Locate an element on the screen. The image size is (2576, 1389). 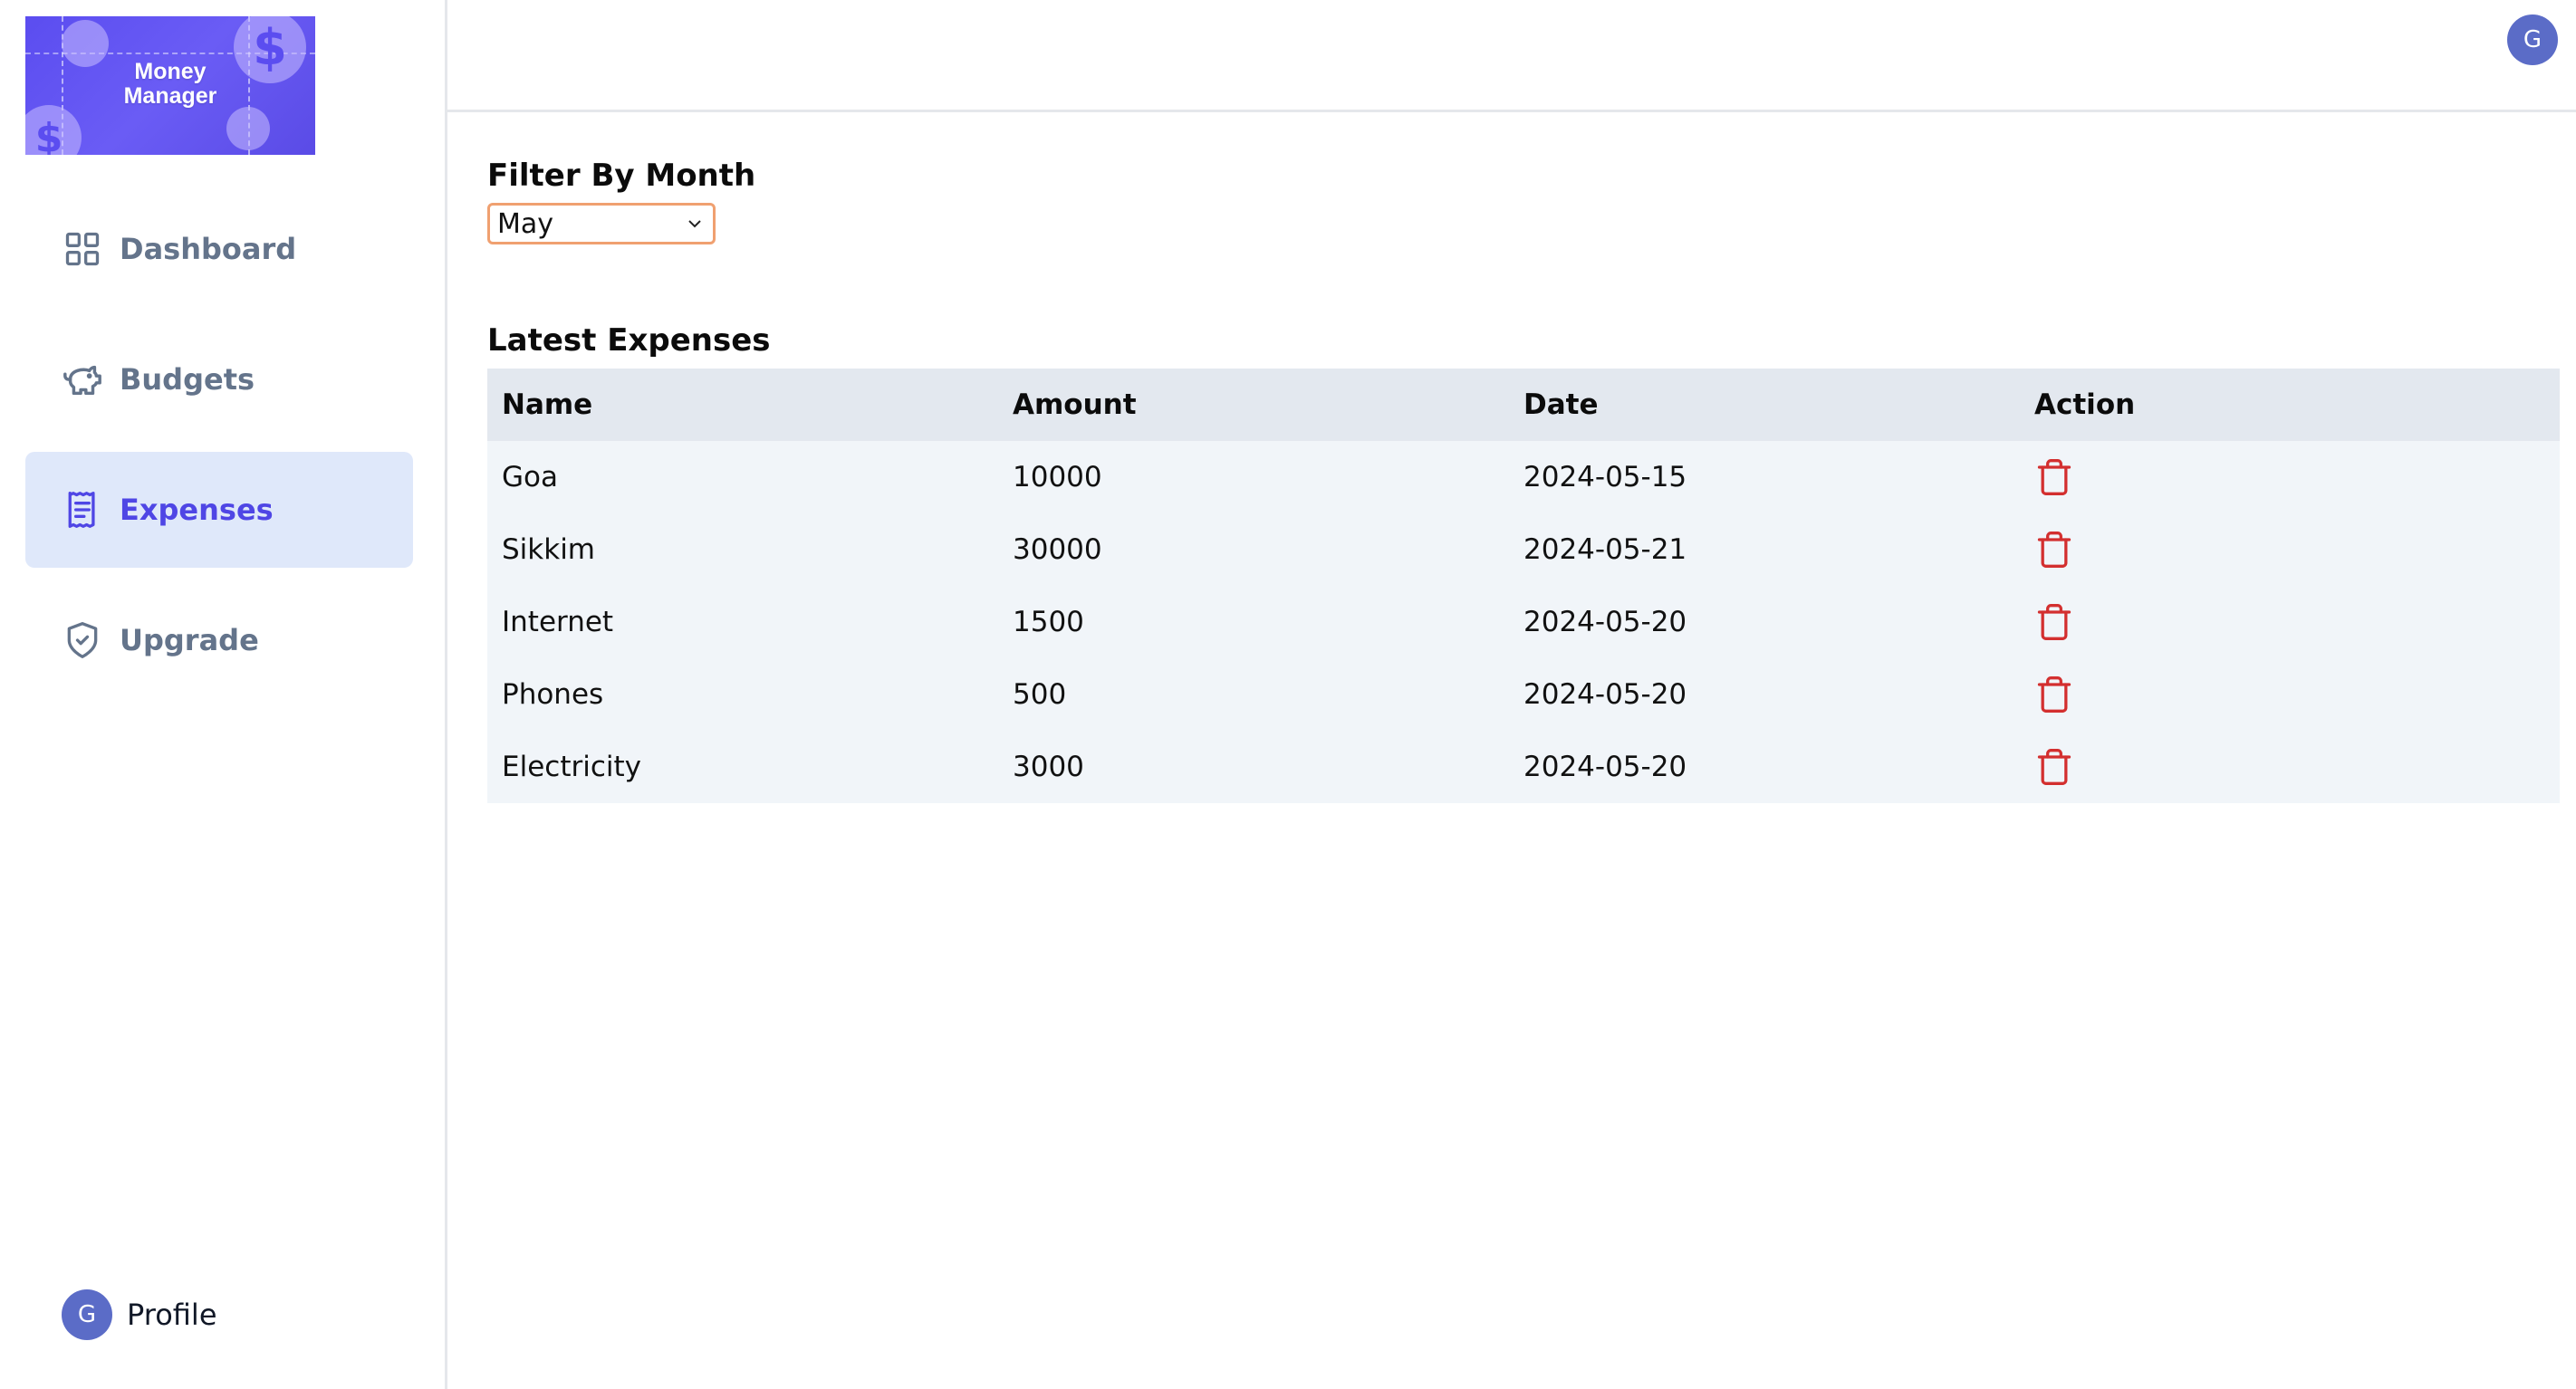
filter-title: Filter By Month is located at coordinates (621, 176).